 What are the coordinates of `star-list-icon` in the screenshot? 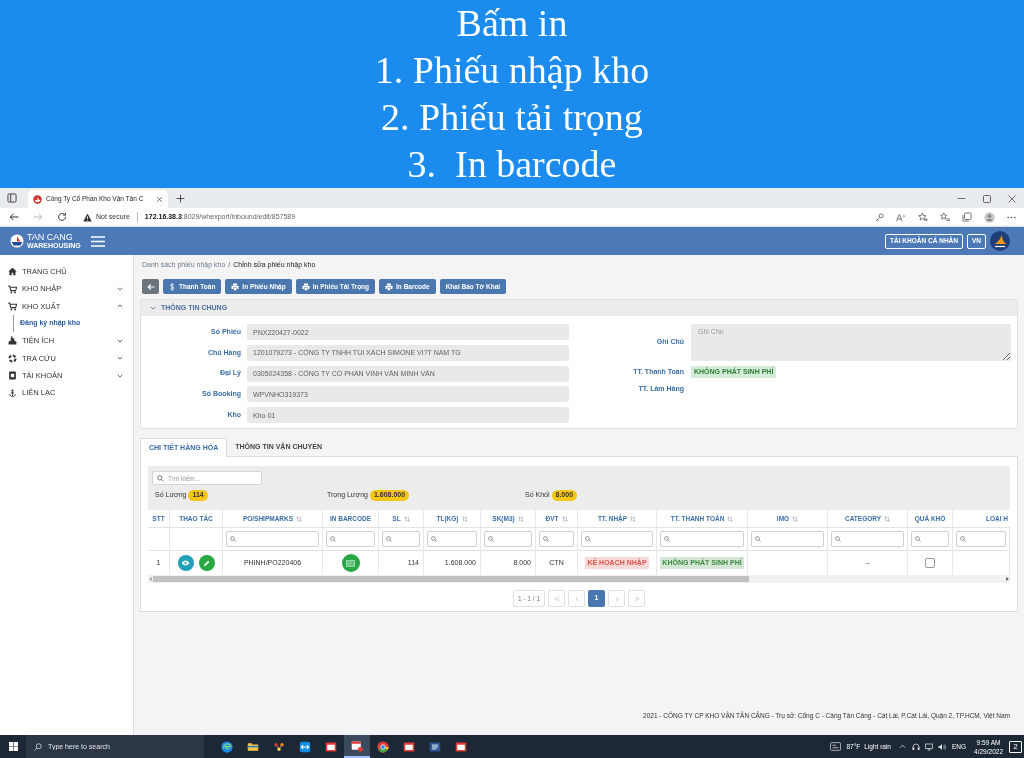 It's located at (945, 217).